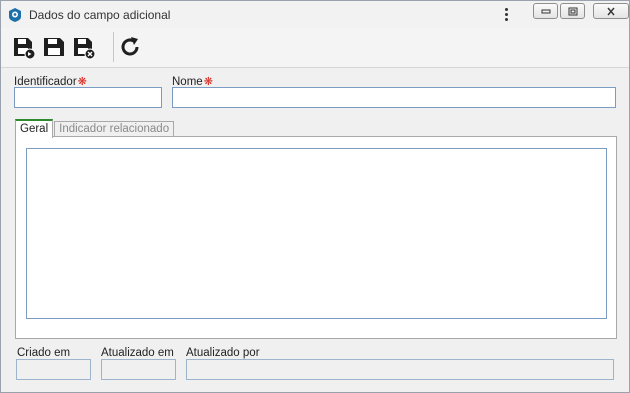  What do you see at coordinates (130, 47) in the screenshot?
I see `refresh-icon` at bounding box center [130, 47].